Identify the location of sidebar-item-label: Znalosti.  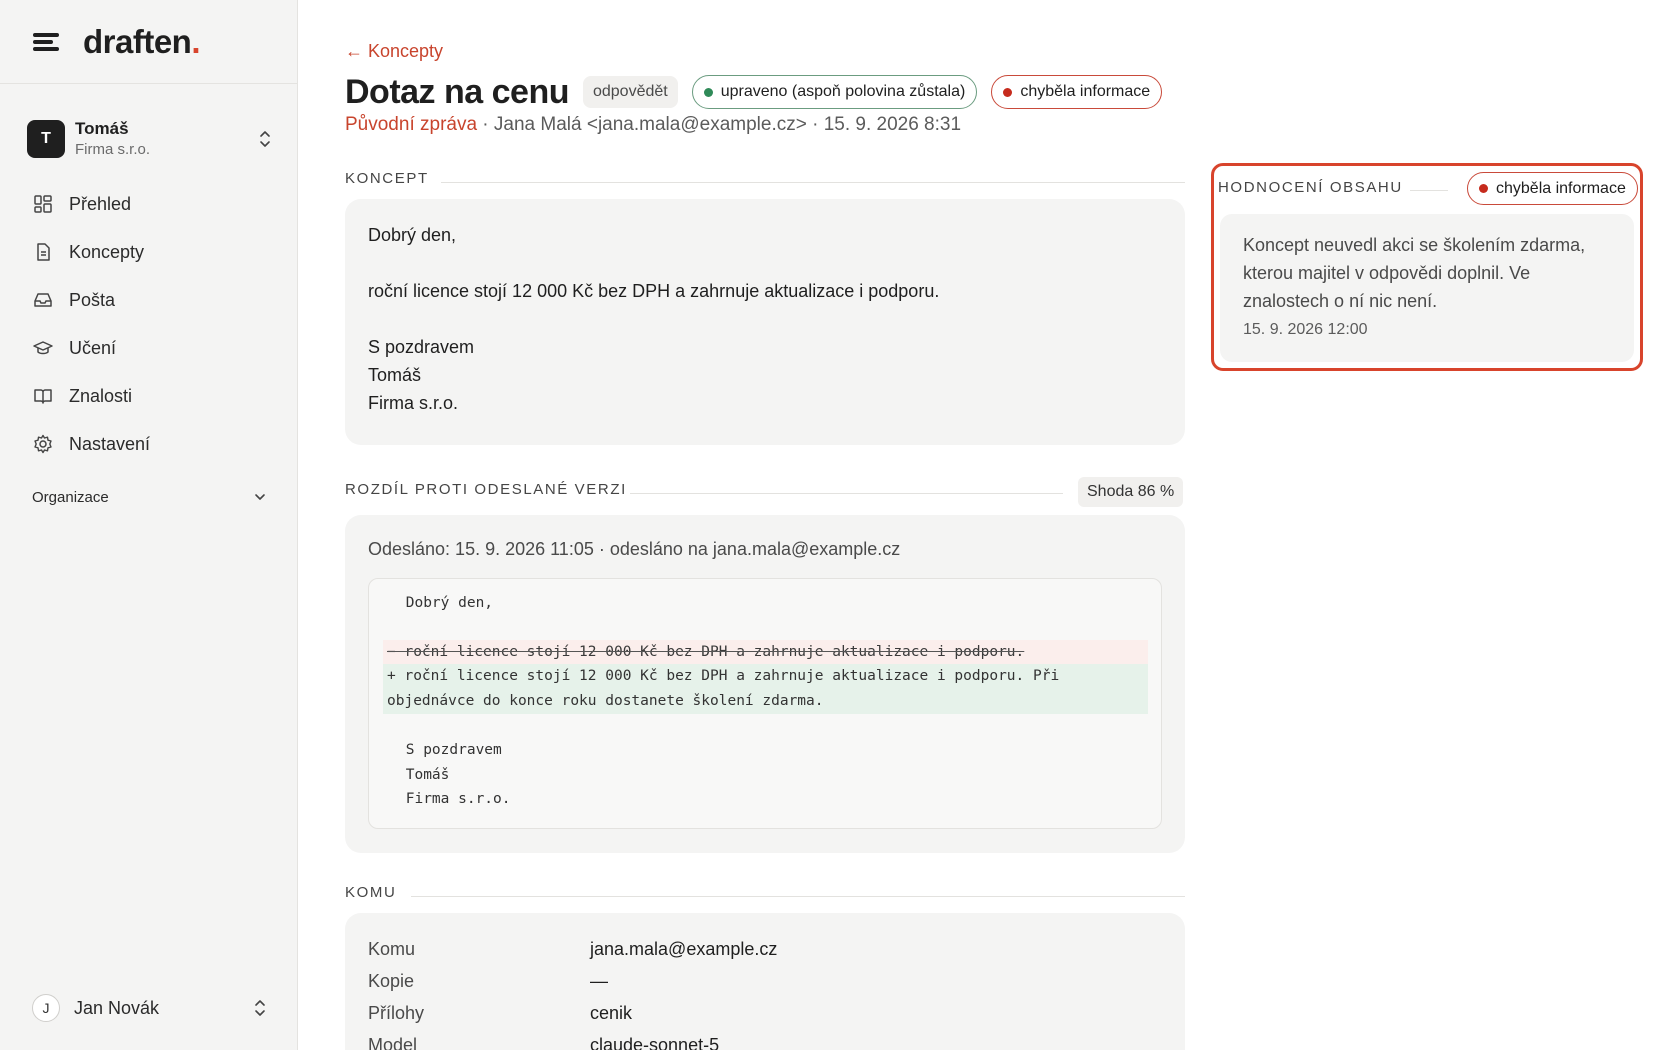
(101, 395).